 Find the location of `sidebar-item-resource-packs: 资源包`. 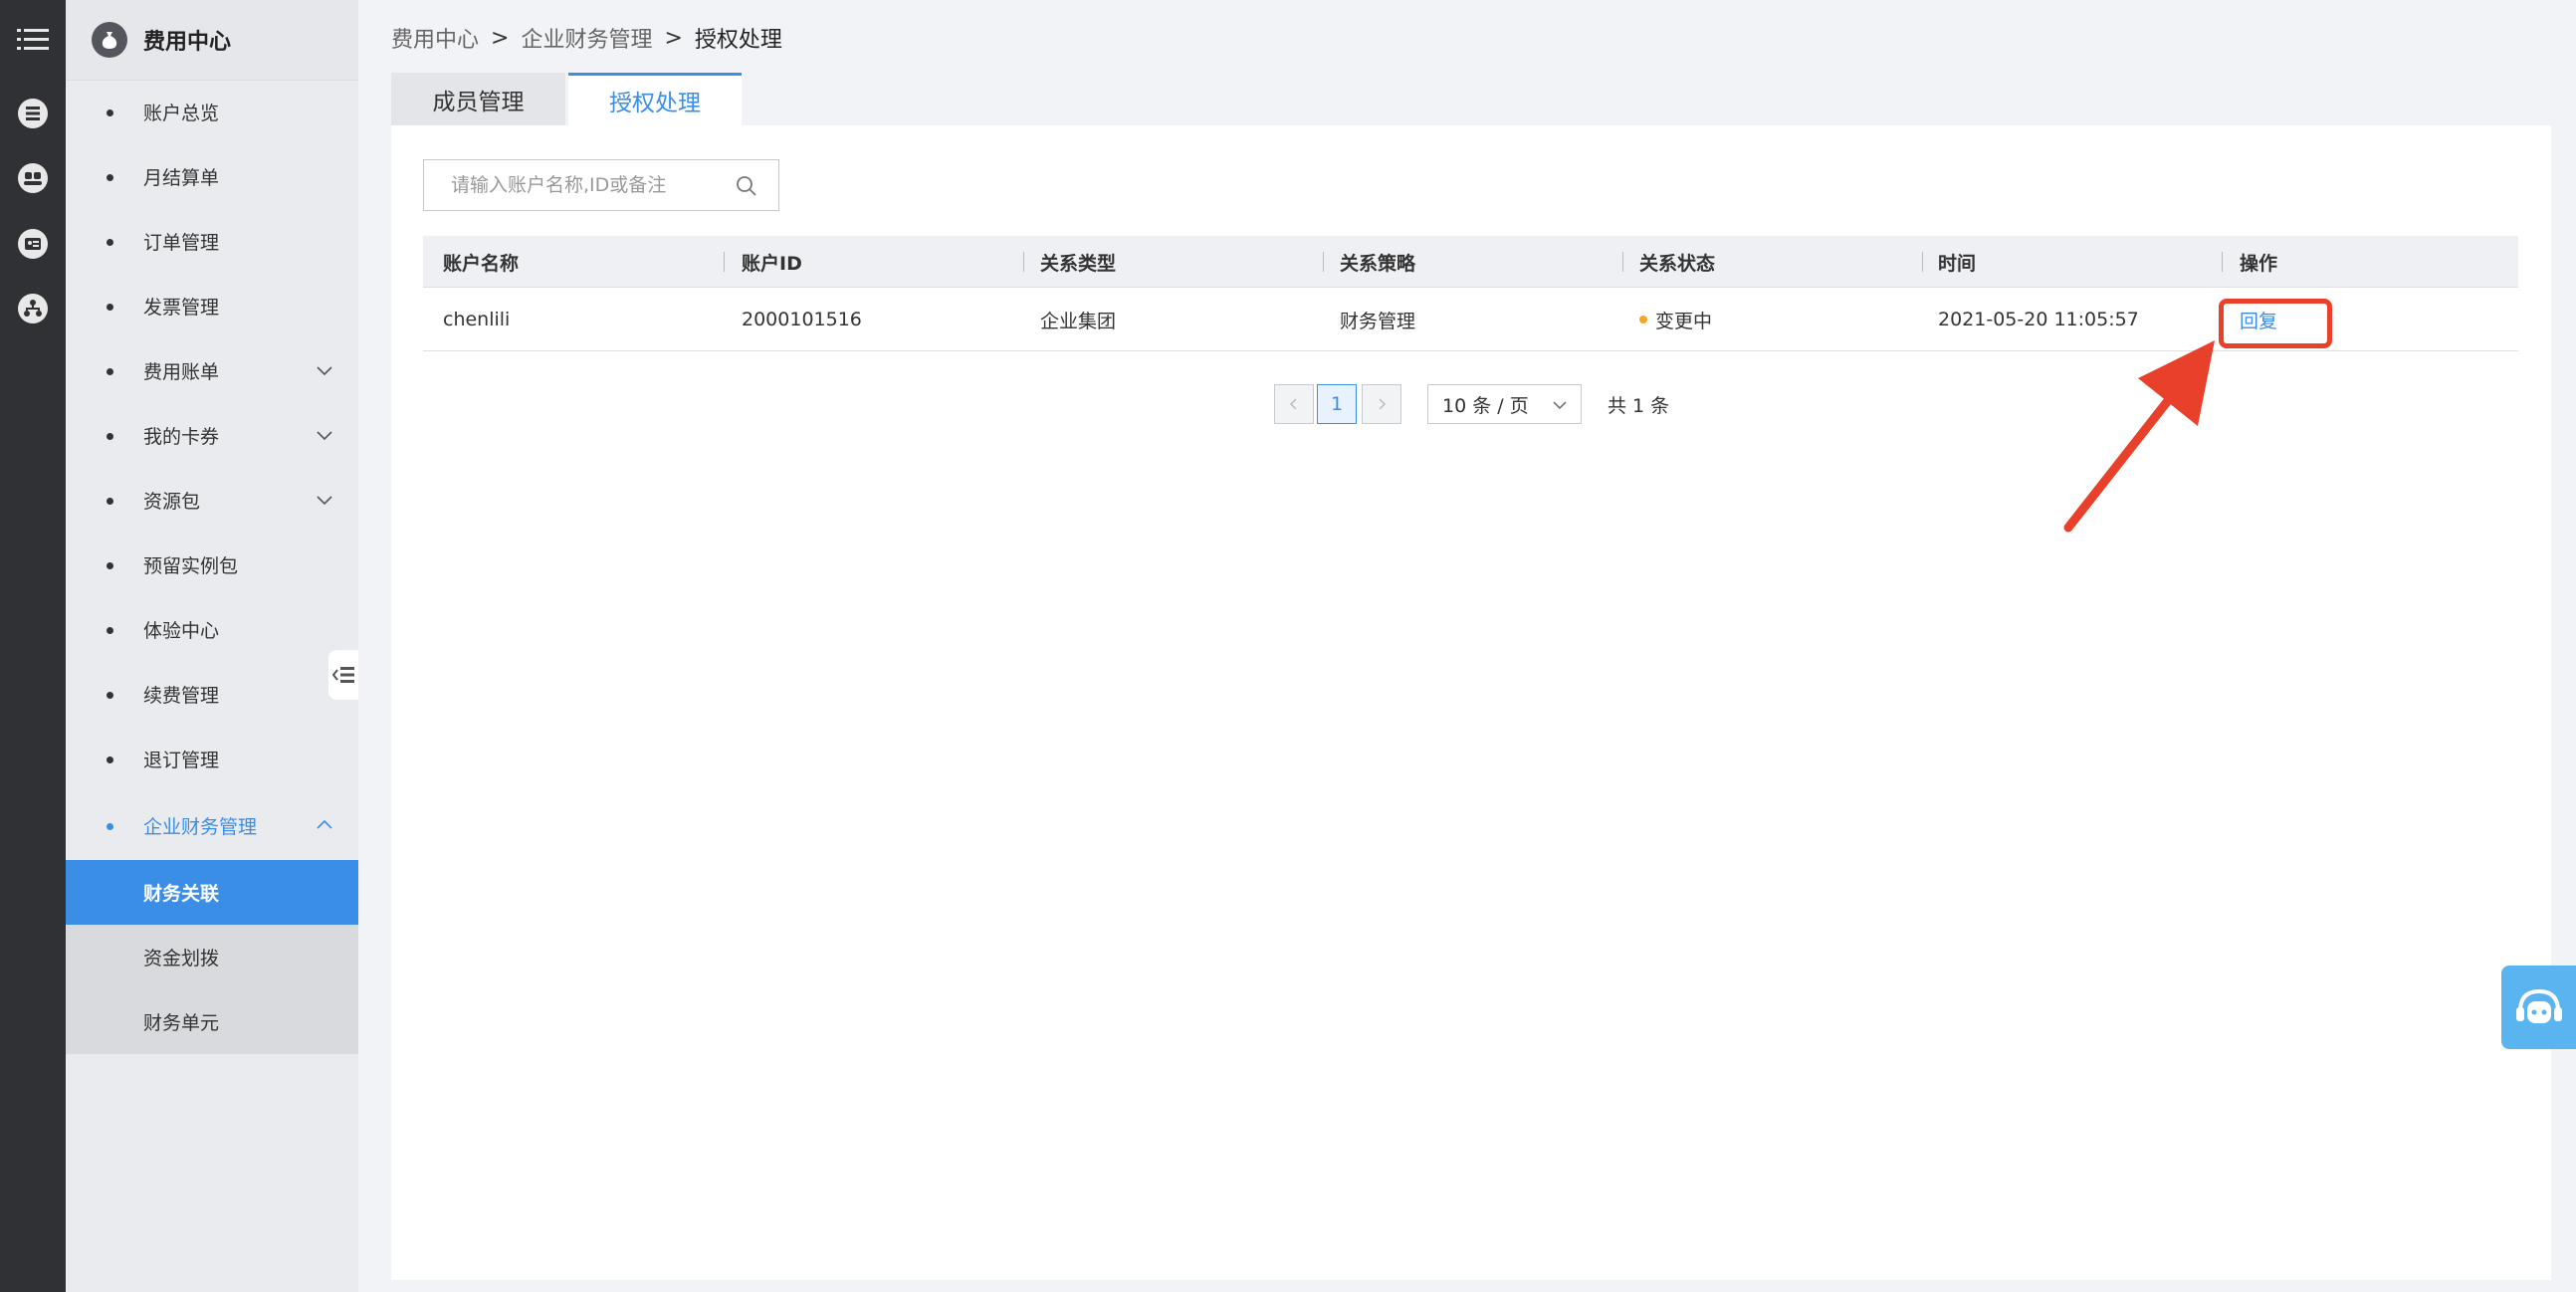

sidebar-item-resource-packs: 资源包 is located at coordinates (212, 500).